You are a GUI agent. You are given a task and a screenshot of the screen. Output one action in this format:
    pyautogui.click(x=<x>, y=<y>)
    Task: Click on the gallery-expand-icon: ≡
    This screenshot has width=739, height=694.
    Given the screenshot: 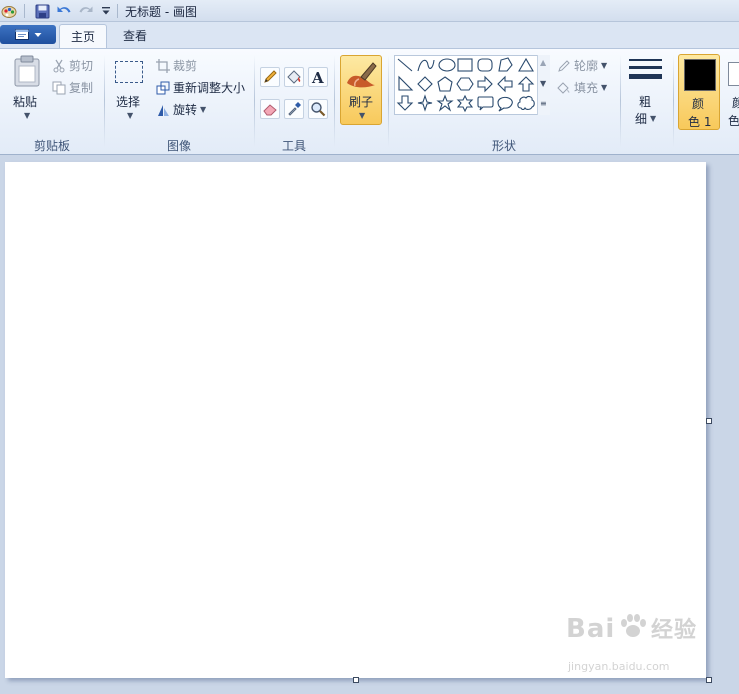 What is the action you would take?
    pyautogui.click(x=543, y=103)
    